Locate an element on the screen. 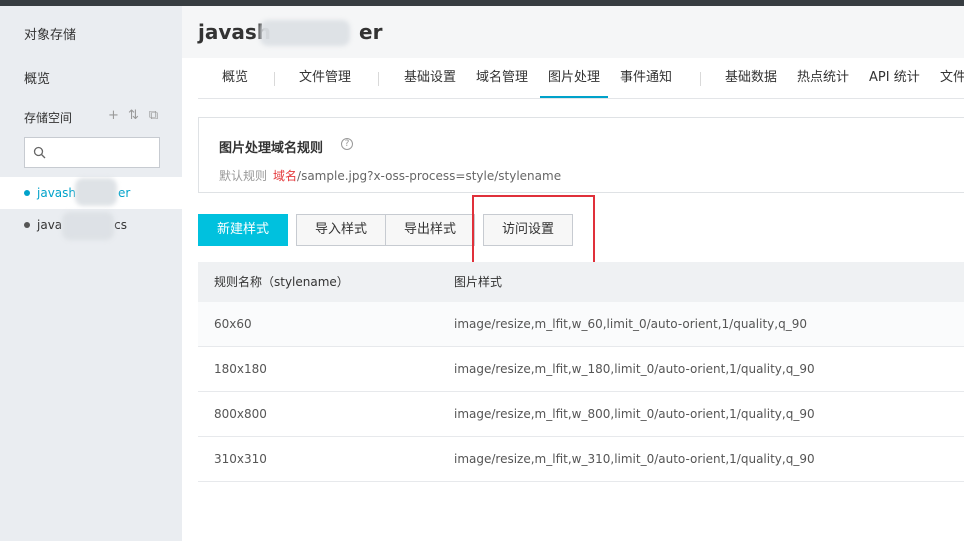 The image size is (964, 541). column-header-stylename: 规则名称（stylename） is located at coordinates (281, 282).